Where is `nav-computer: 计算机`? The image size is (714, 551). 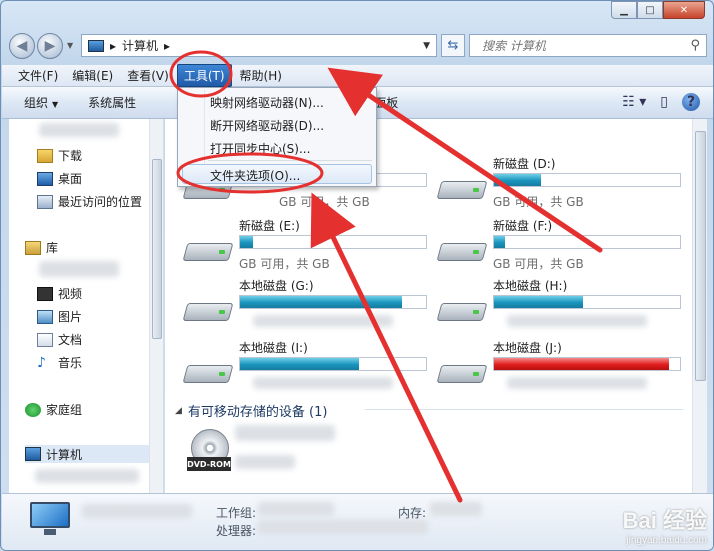
nav-computer: 计算机 is located at coordinates (87, 454).